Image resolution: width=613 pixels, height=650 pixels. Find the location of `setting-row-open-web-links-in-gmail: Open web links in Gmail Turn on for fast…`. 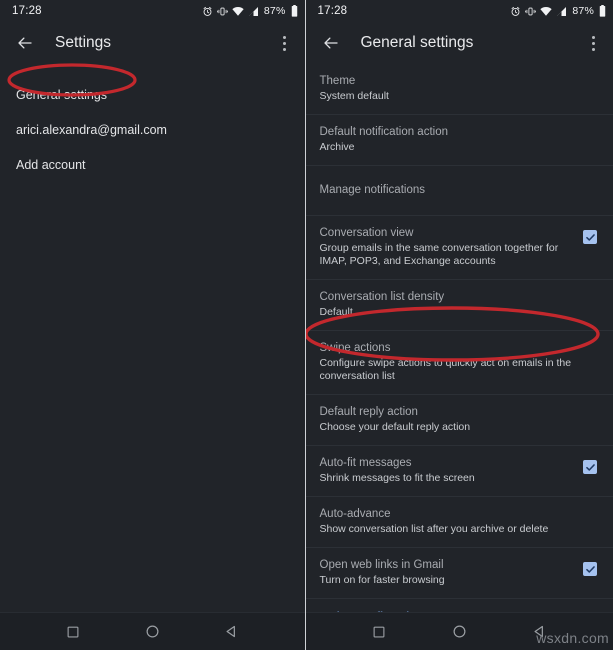

setting-row-open-web-links-in-gmail: Open web links in Gmail Turn on for fast… is located at coordinates (459, 572).